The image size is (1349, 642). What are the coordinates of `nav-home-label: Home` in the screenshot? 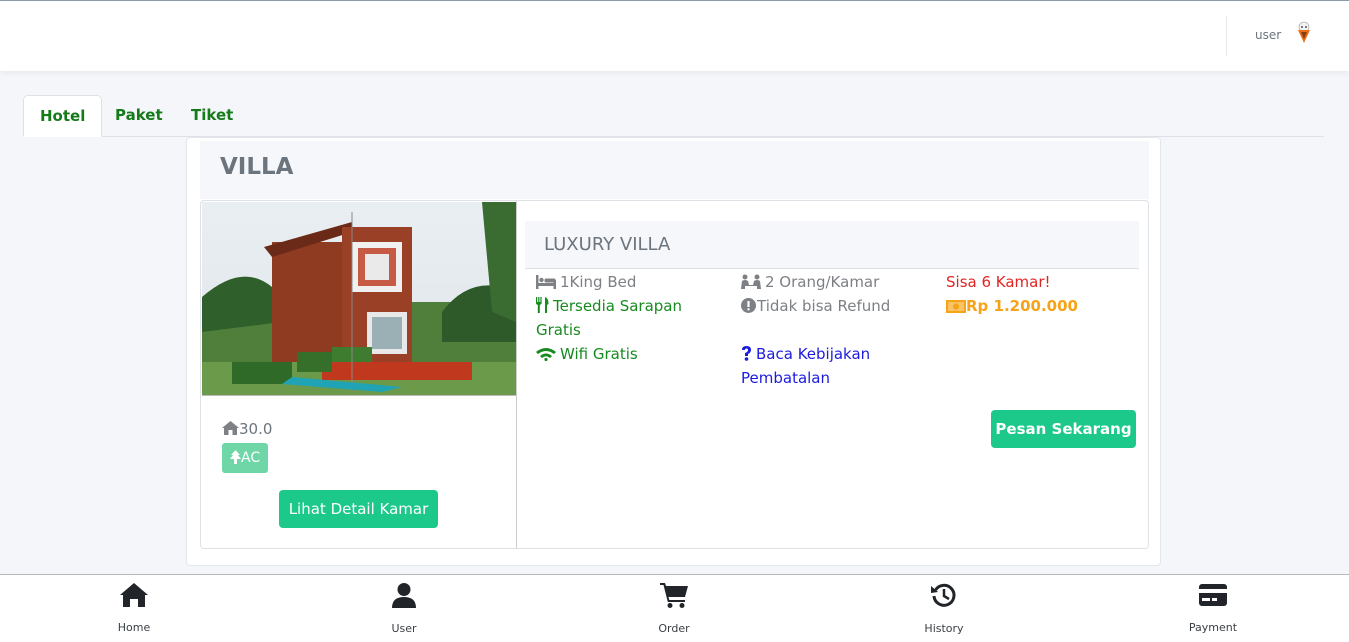 It's located at (134, 627).